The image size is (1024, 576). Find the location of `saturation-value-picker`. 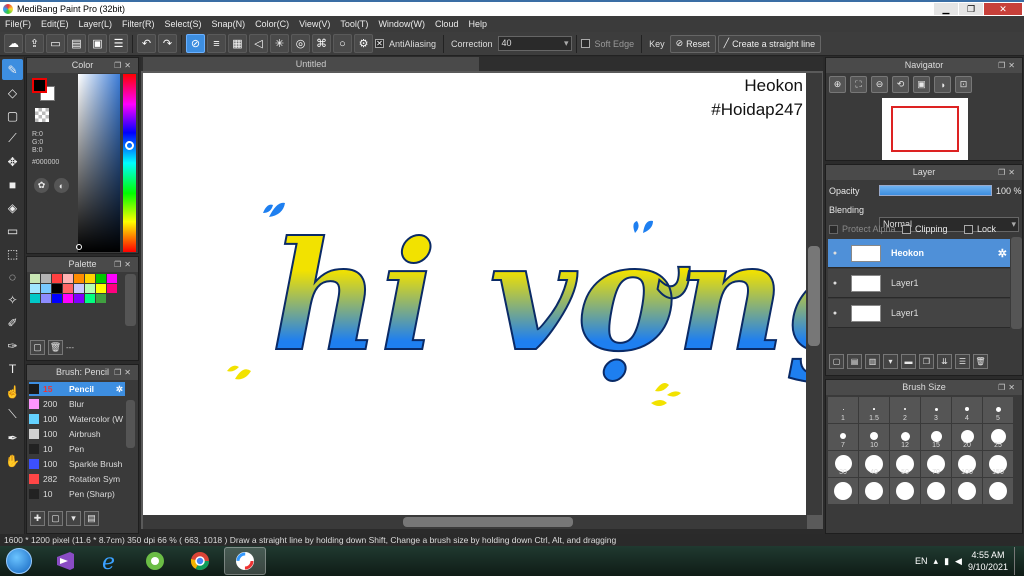

saturation-value-picker is located at coordinates (99, 163).